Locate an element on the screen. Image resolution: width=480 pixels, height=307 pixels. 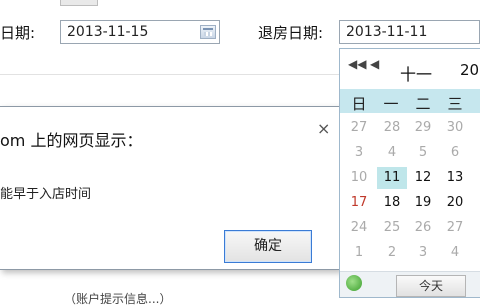
weekday-header: 日 一 二 三 is located at coordinates (410, 101).